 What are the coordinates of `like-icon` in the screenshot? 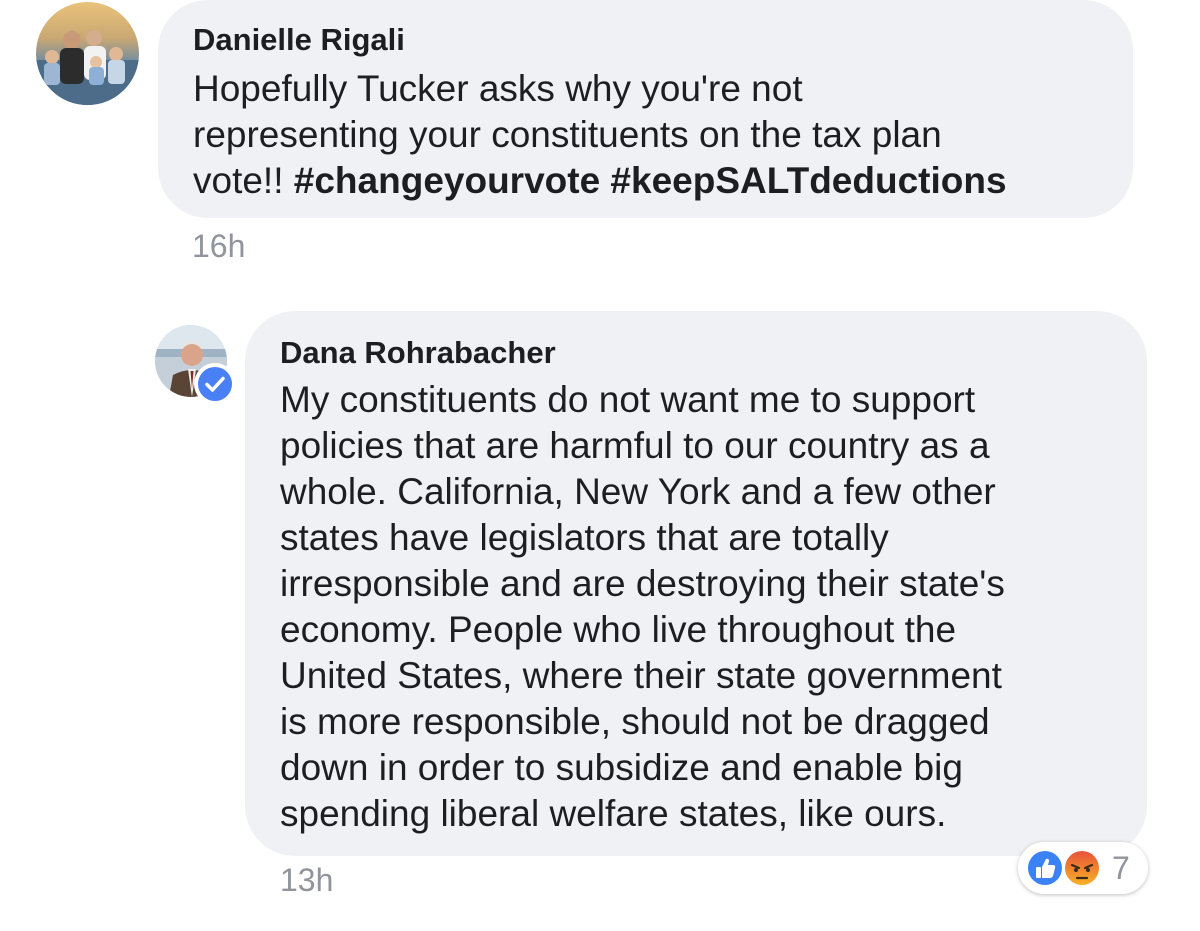 It's located at (1045, 868).